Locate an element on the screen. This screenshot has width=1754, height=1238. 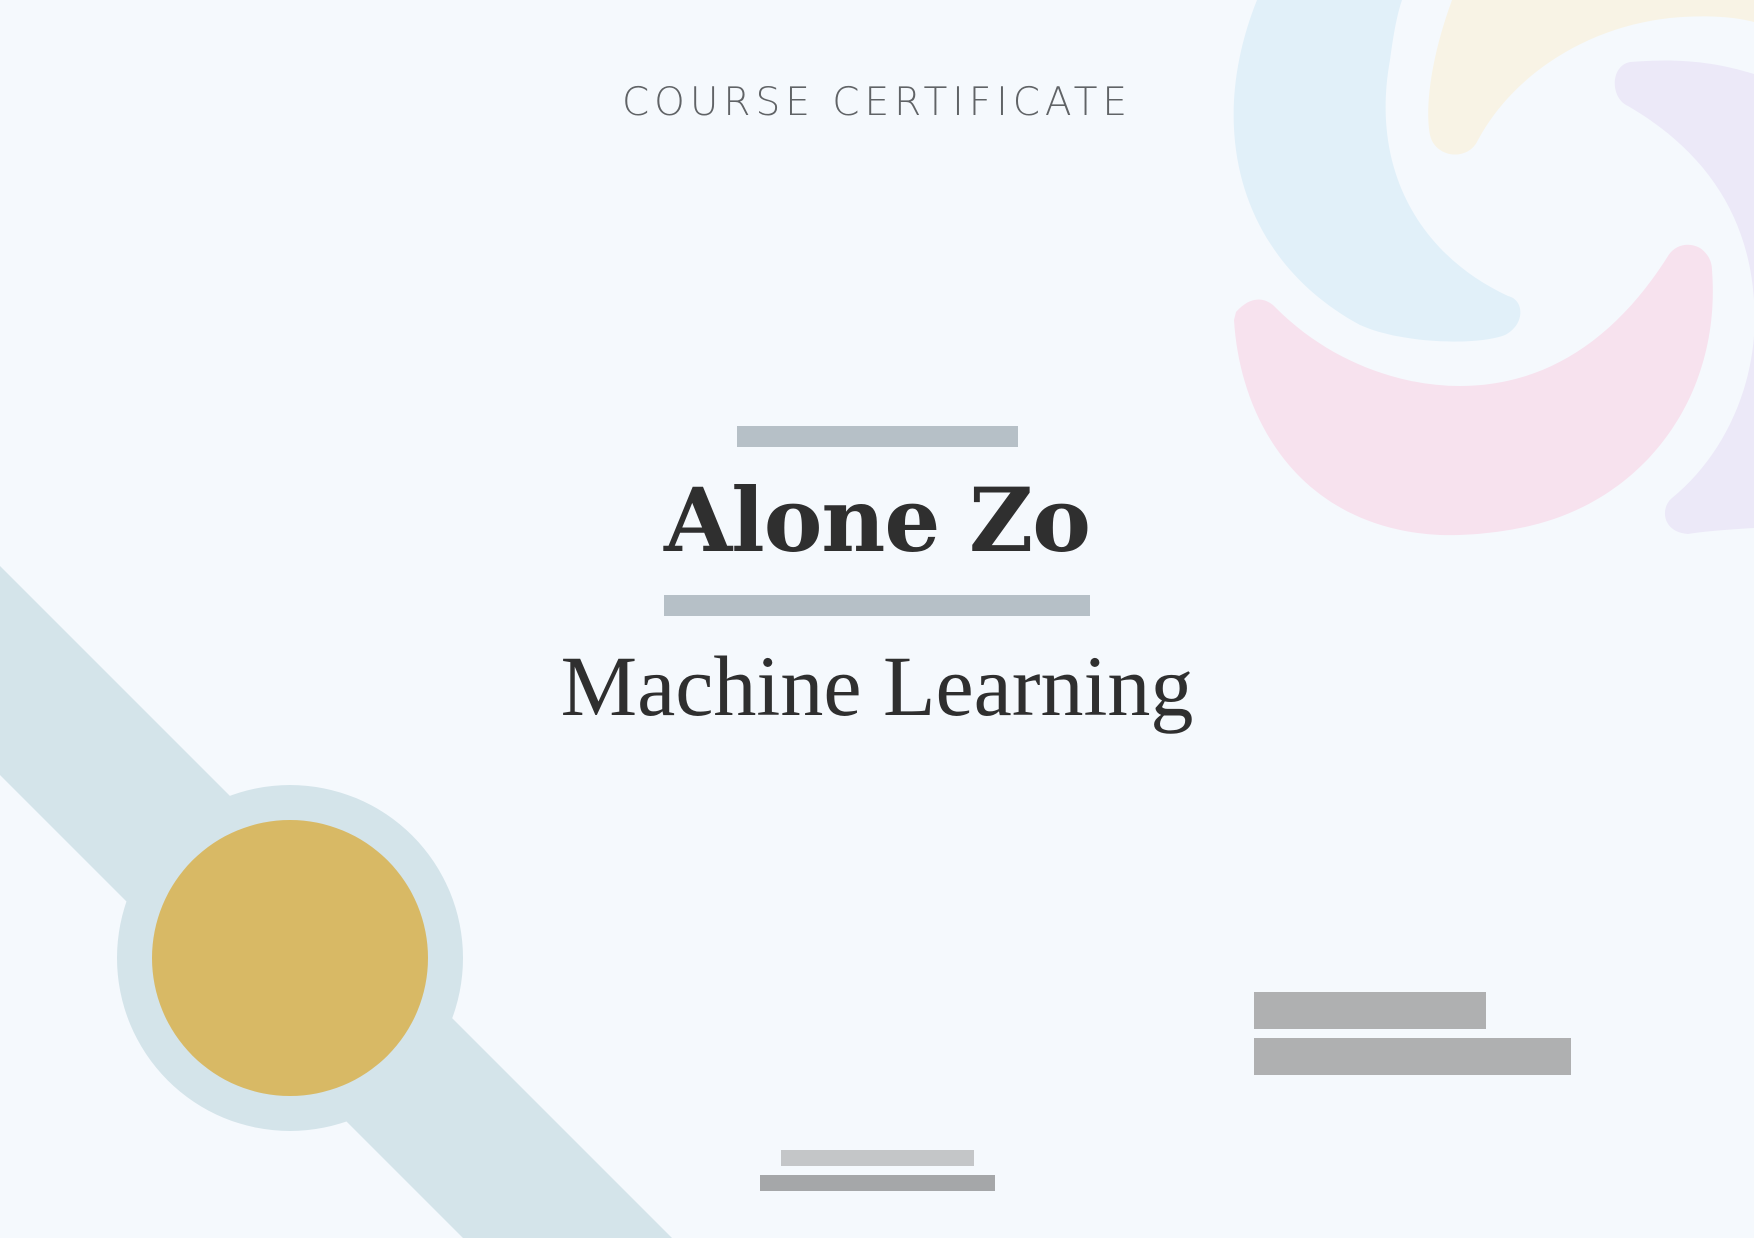
course-title: Machine Learning is located at coordinates (877, 686).